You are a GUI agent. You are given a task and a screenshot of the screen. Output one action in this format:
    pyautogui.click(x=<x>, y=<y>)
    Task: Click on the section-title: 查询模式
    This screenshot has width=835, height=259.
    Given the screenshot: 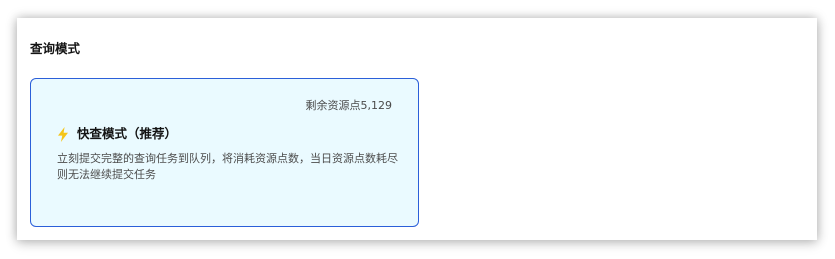 What is the action you would take?
    pyautogui.click(x=55, y=48)
    